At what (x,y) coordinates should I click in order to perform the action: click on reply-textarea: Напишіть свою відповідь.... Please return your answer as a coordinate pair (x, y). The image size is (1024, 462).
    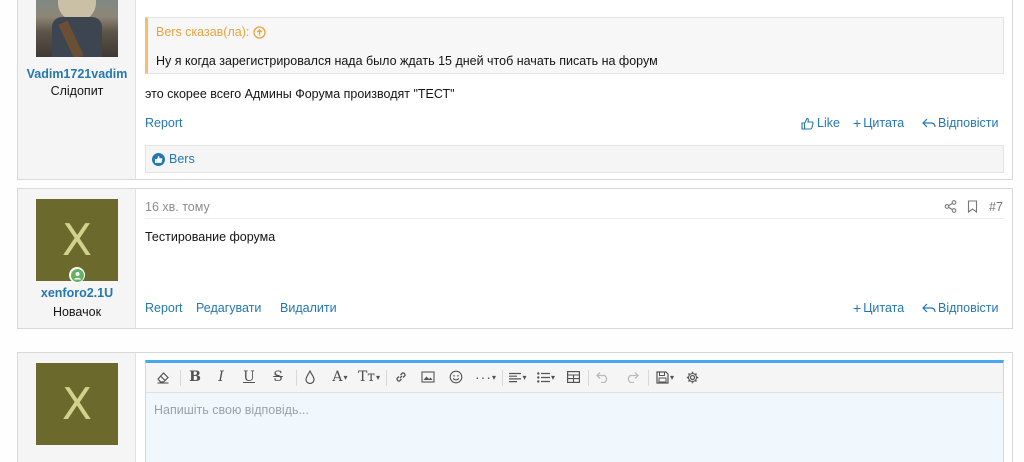
    Looking at the image, I should click on (574, 427).